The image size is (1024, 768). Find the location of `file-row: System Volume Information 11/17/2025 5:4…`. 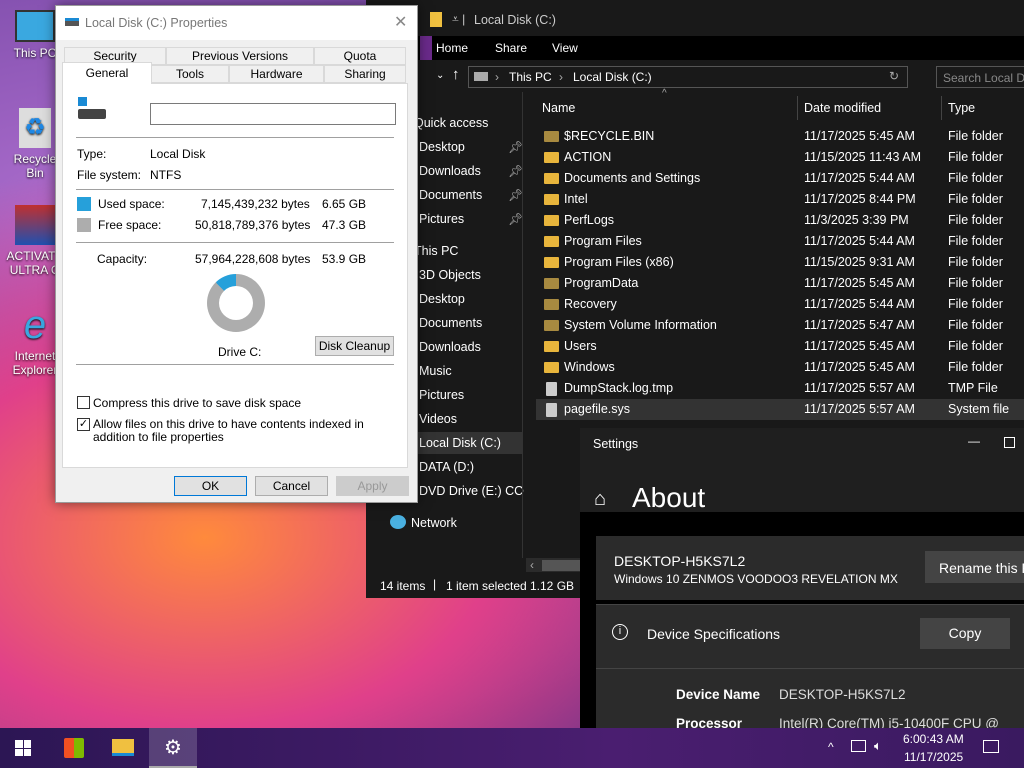

file-row: System Volume Information 11/17/2025 5:4… is located at coordinates (780, 325).